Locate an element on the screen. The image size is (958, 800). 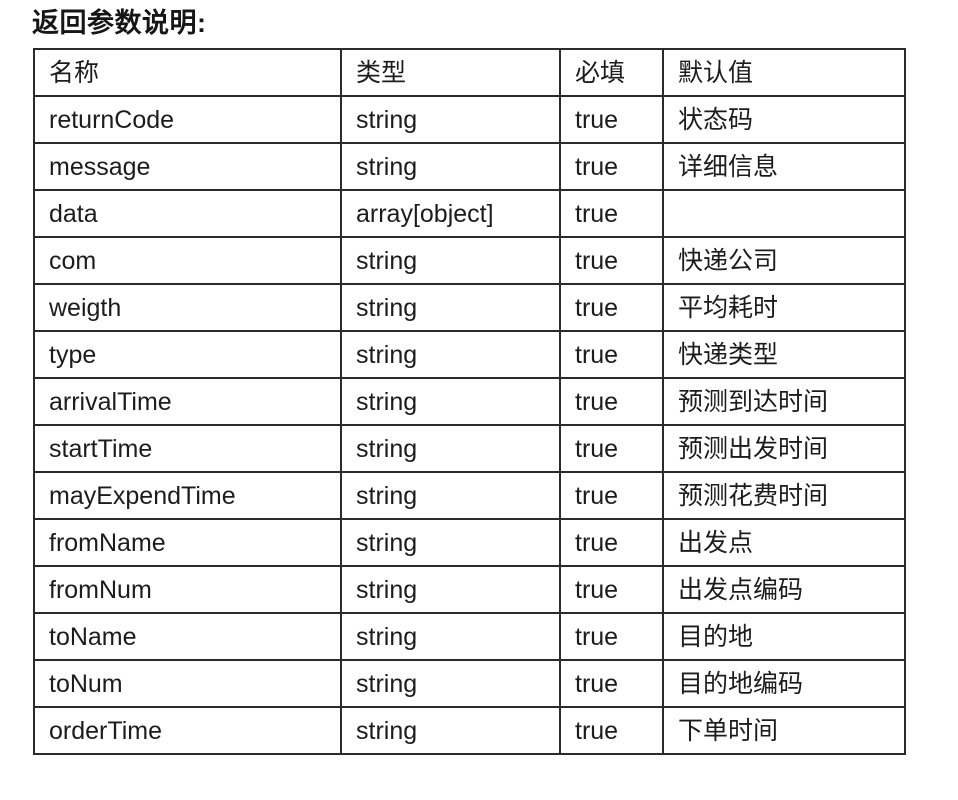
table-row: type string true 快递类型 is located at coordinates (469, 354).